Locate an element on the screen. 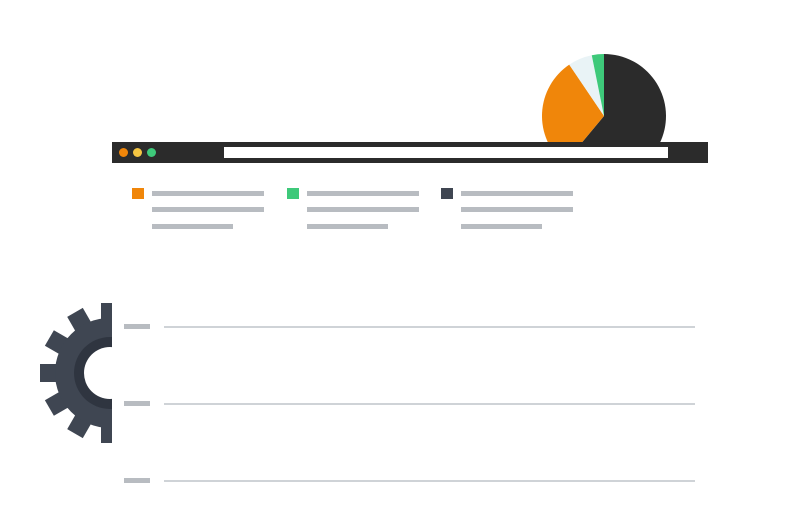 This screenshot has height=520, width=800. gear-svg is located at coordinates (76, 373).